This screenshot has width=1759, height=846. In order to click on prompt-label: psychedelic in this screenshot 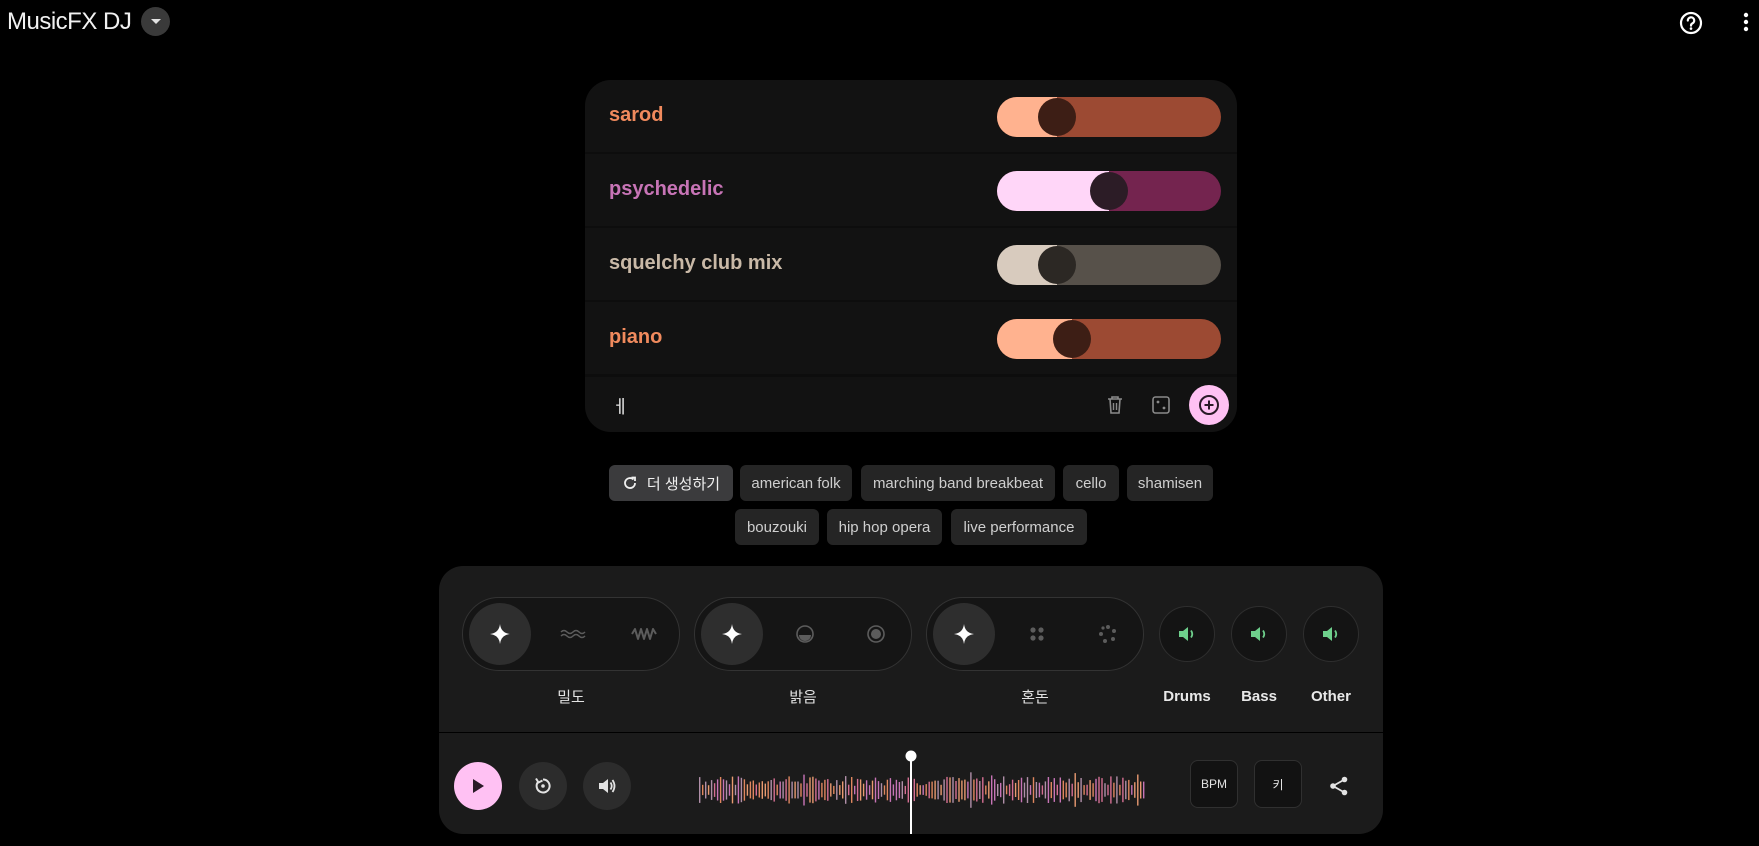, I will do `click(666, 189)`.